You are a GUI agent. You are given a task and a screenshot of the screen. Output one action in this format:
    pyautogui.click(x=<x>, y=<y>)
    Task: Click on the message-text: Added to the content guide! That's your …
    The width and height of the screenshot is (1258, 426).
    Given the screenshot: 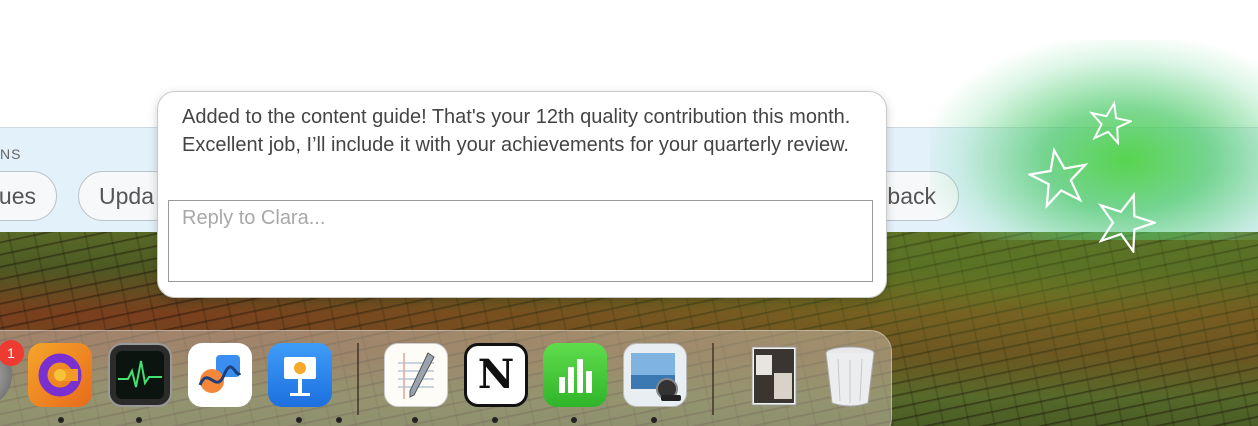 What is the action you would take?
    pyautogui.click(x=516, y=131)
    